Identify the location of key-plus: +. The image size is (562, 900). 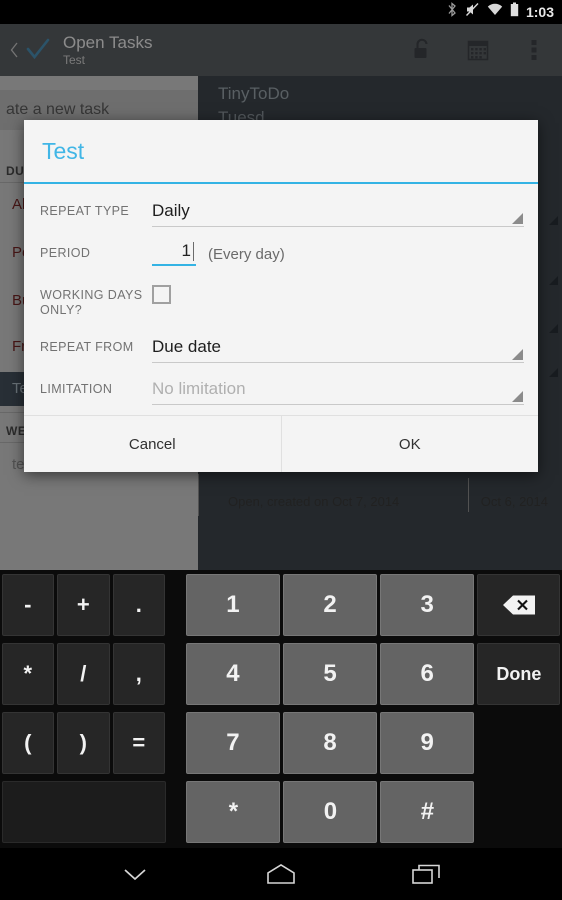
(83, 605).